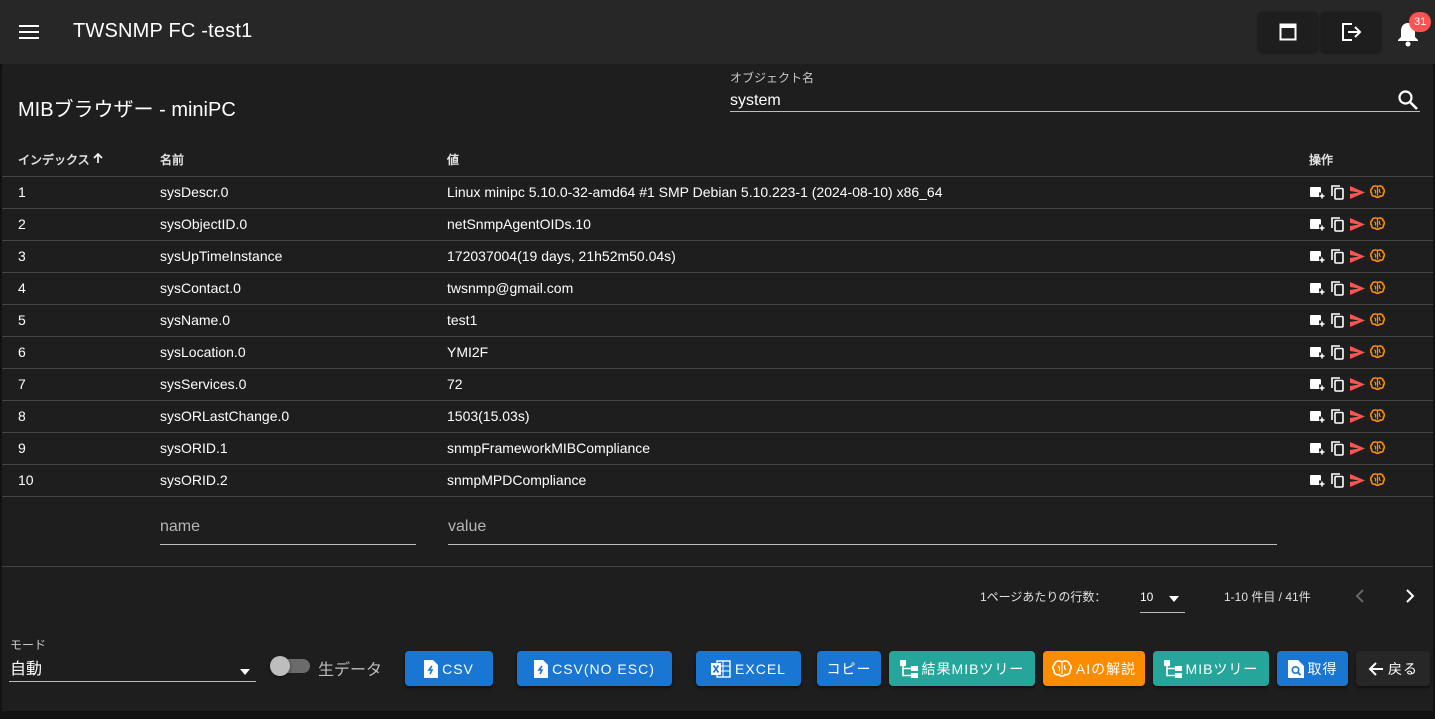  I want to click on cell-index: 7, so click(81, 384).